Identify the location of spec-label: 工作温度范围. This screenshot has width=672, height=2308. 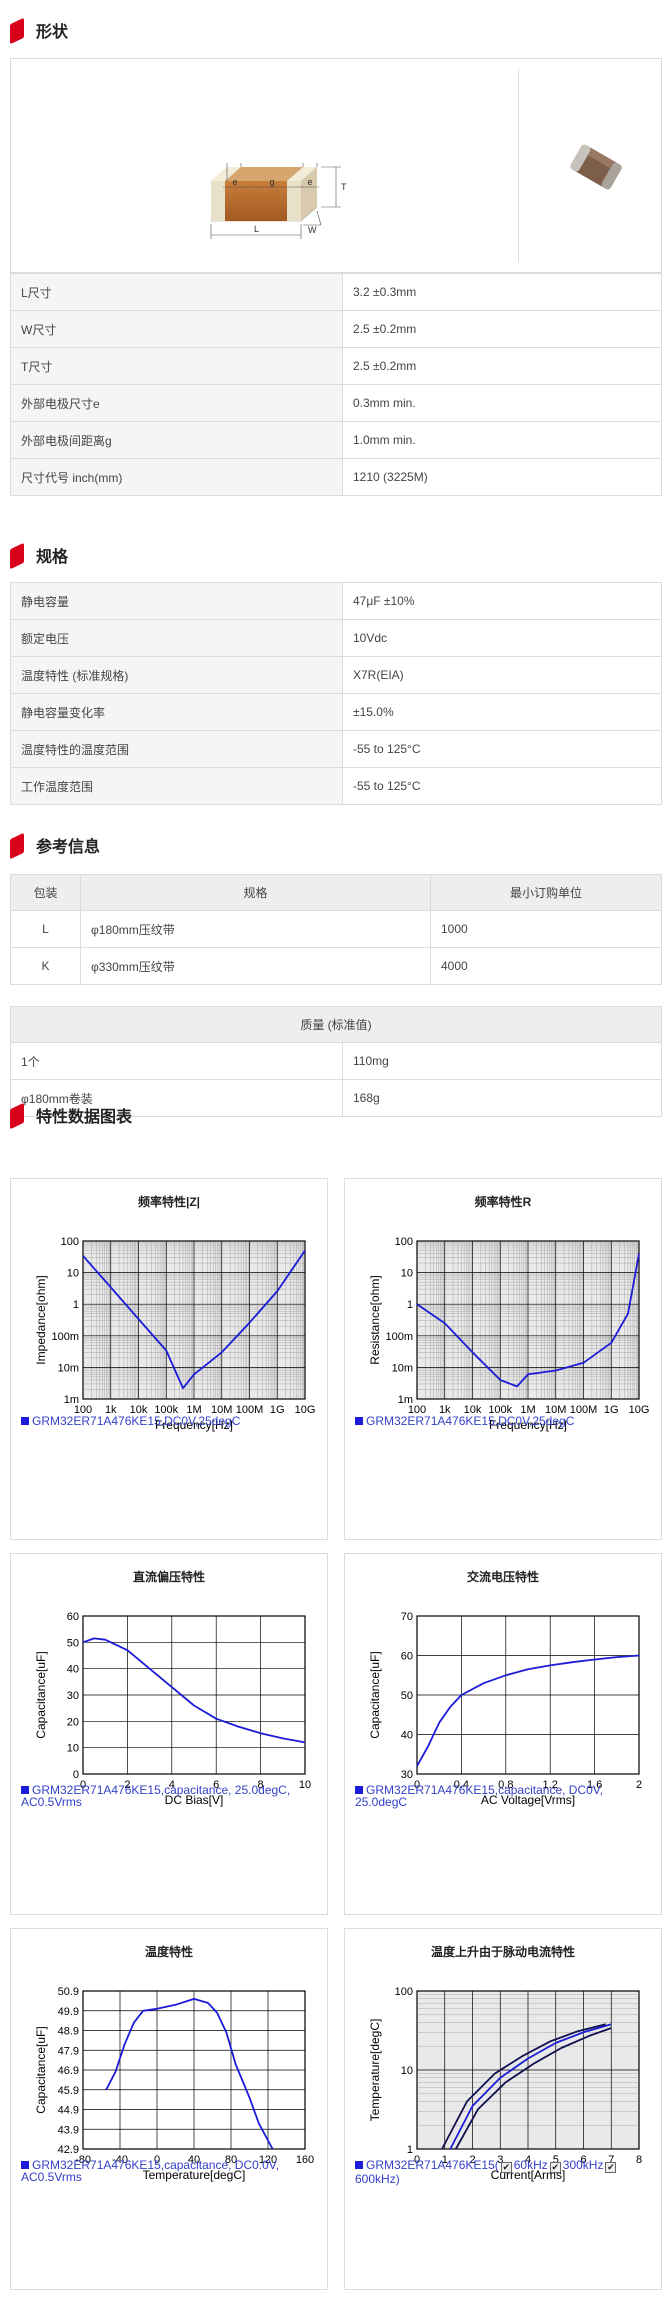
(176, 786).